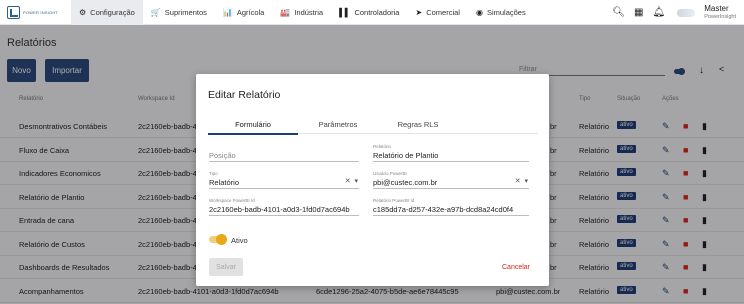  I want to click on relatorio-id-value: c185dd7a-d257-432e-a97b-dcd8a24cd0f4, so click(443, 209).